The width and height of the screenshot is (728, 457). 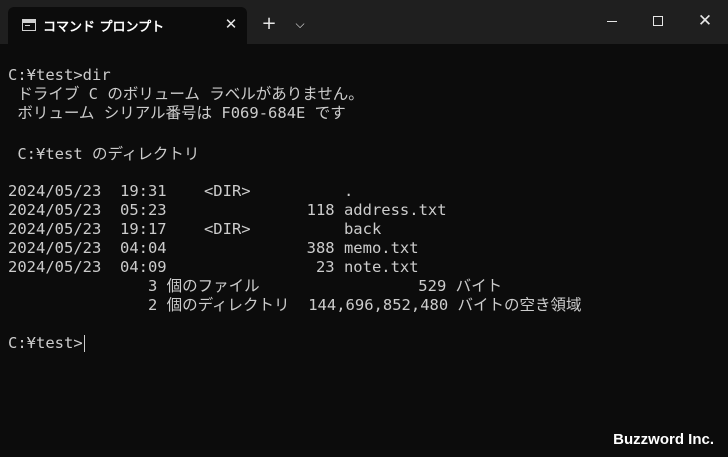 What do you see at coordinates (658, 22) in the screenshot?
I see `maximize-button` at bounding box center [658, 22].